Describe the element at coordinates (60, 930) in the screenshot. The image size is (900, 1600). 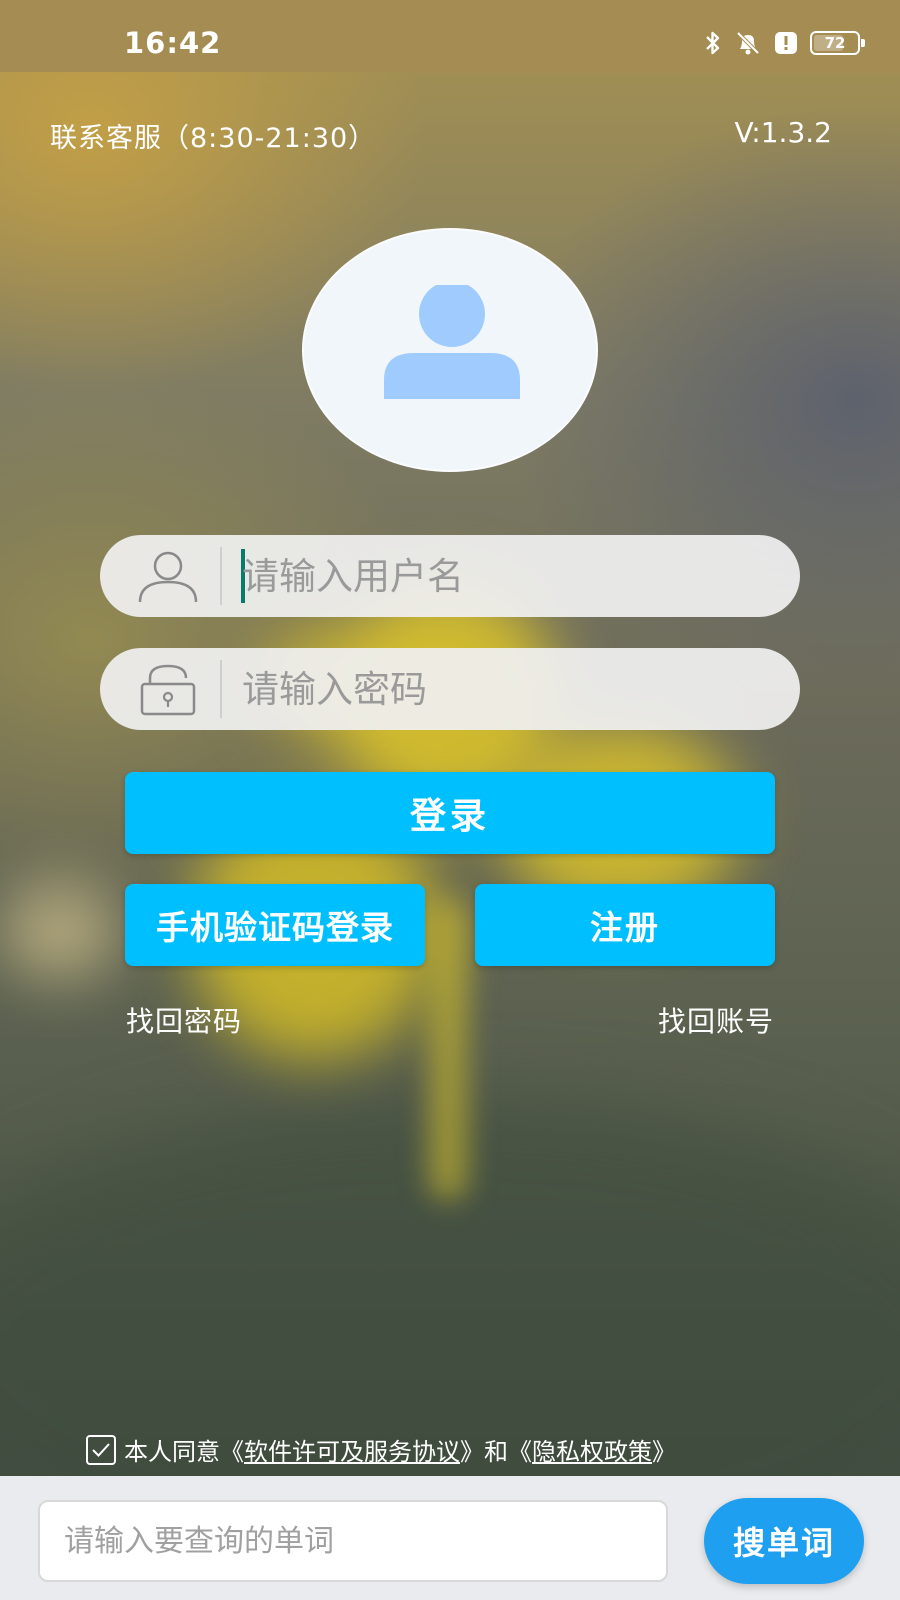
I see `background-light-spot` at that location.